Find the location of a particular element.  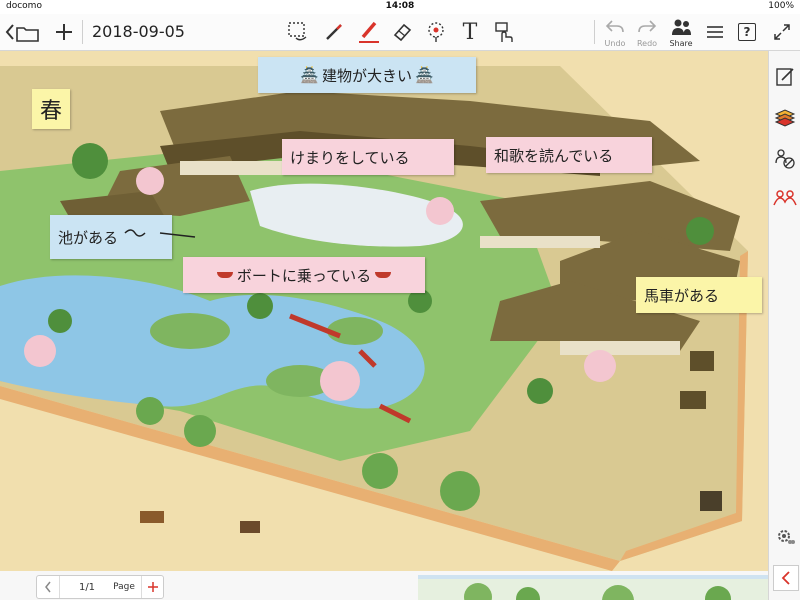

settings-button is located at coordinates (785, 537).